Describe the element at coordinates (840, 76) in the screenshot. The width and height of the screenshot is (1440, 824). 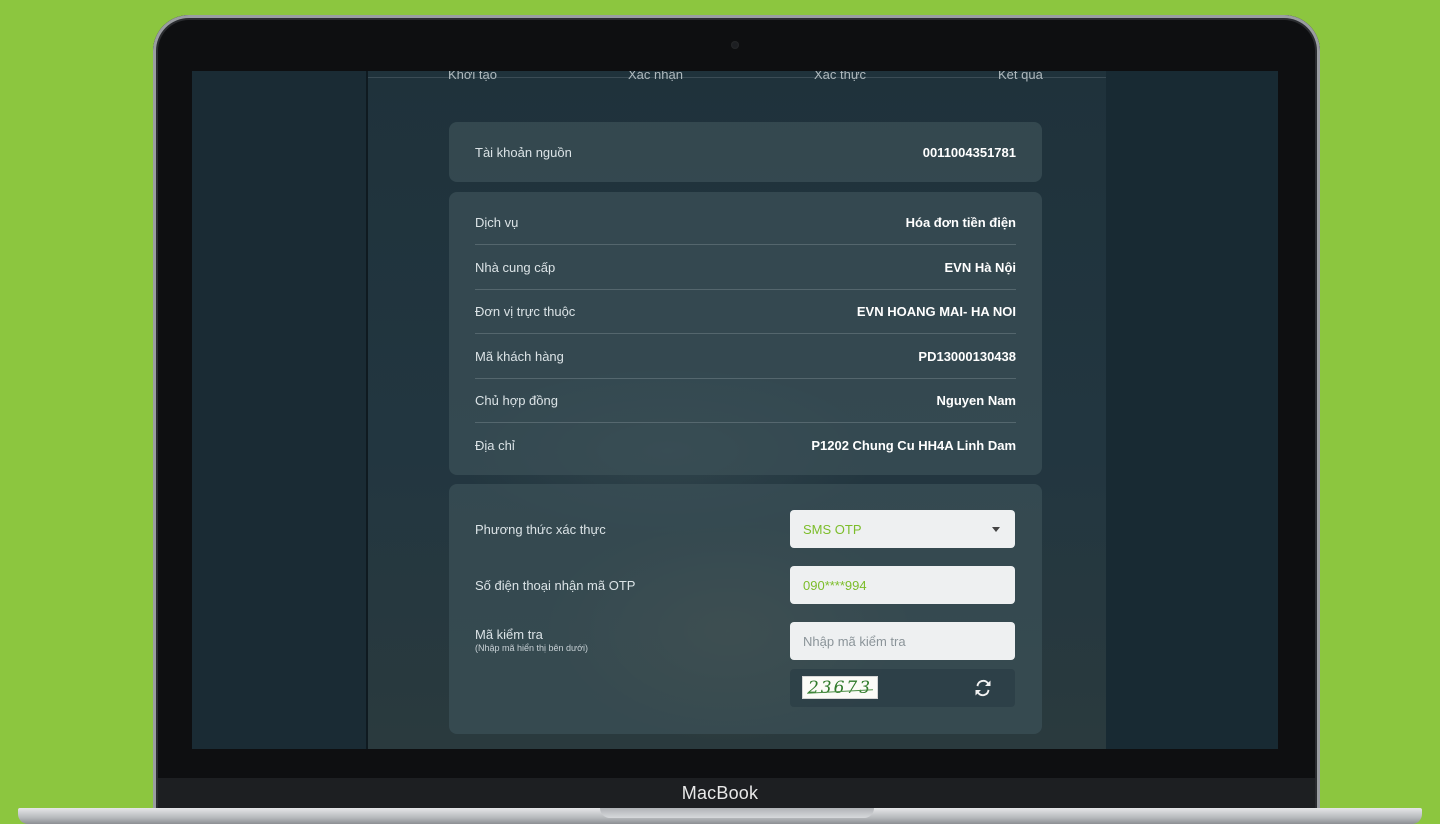
I see `step-verify: Xác thực` at that location.